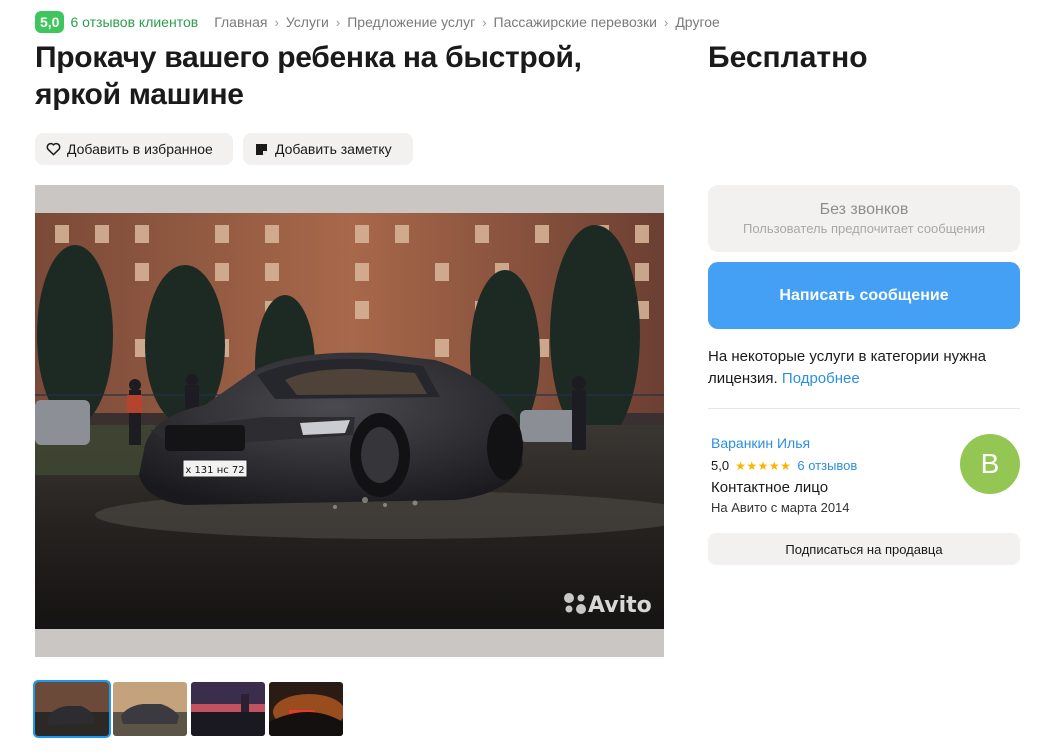  I want to click on write-message-button: Написать сообщение, so click(864, 295).